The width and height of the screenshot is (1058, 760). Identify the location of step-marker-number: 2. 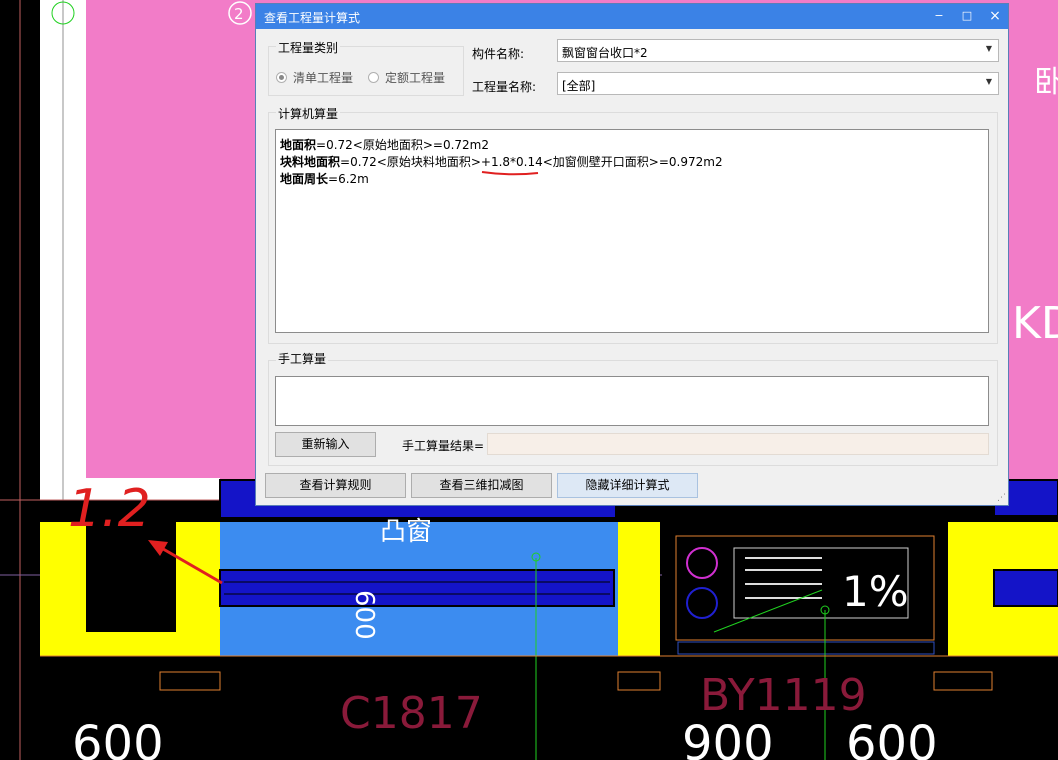
(239, 14).